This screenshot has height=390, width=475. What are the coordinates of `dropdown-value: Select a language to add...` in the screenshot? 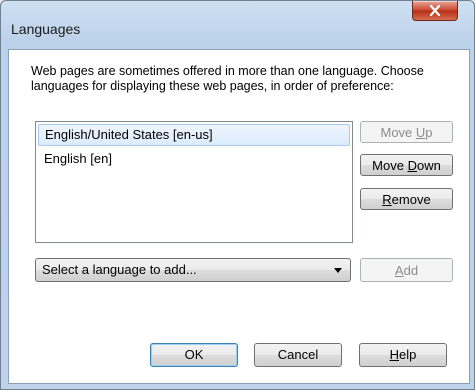 It's located at (119, 269).